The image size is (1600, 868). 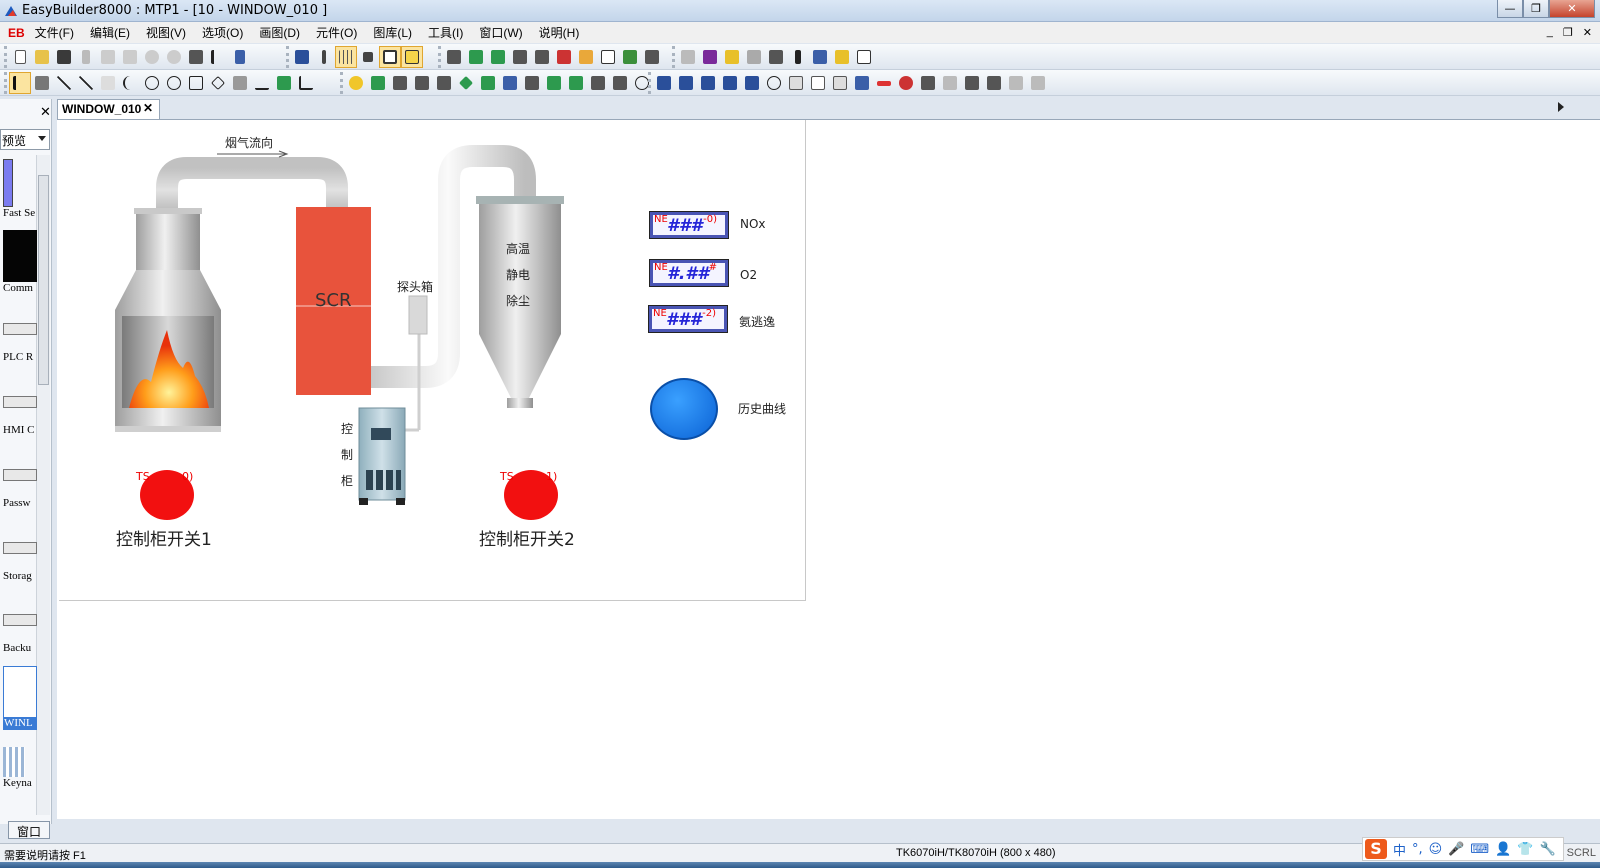 What do you see at coordinates (1536, 9) in the screenshot?
I see `restore-button: ❐` at bounding box center [1536, 9].